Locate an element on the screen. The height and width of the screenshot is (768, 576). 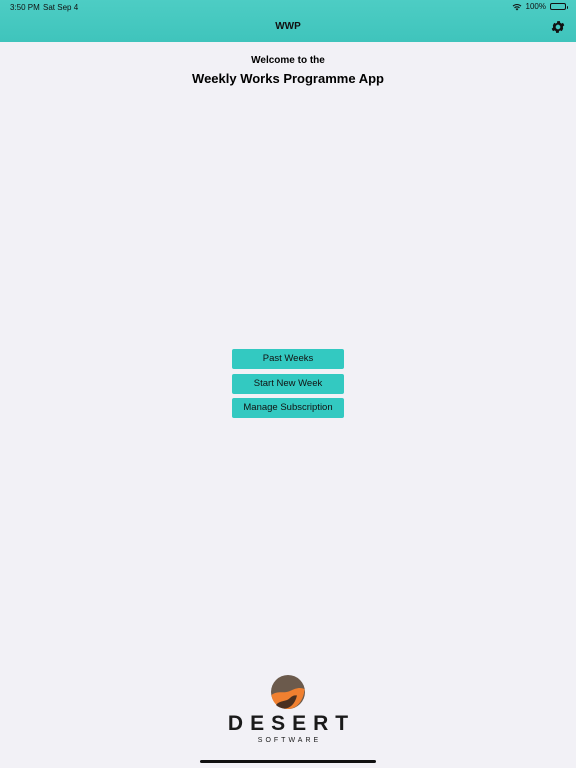
status-indicators: 100% is located at coordinates (540, 6).